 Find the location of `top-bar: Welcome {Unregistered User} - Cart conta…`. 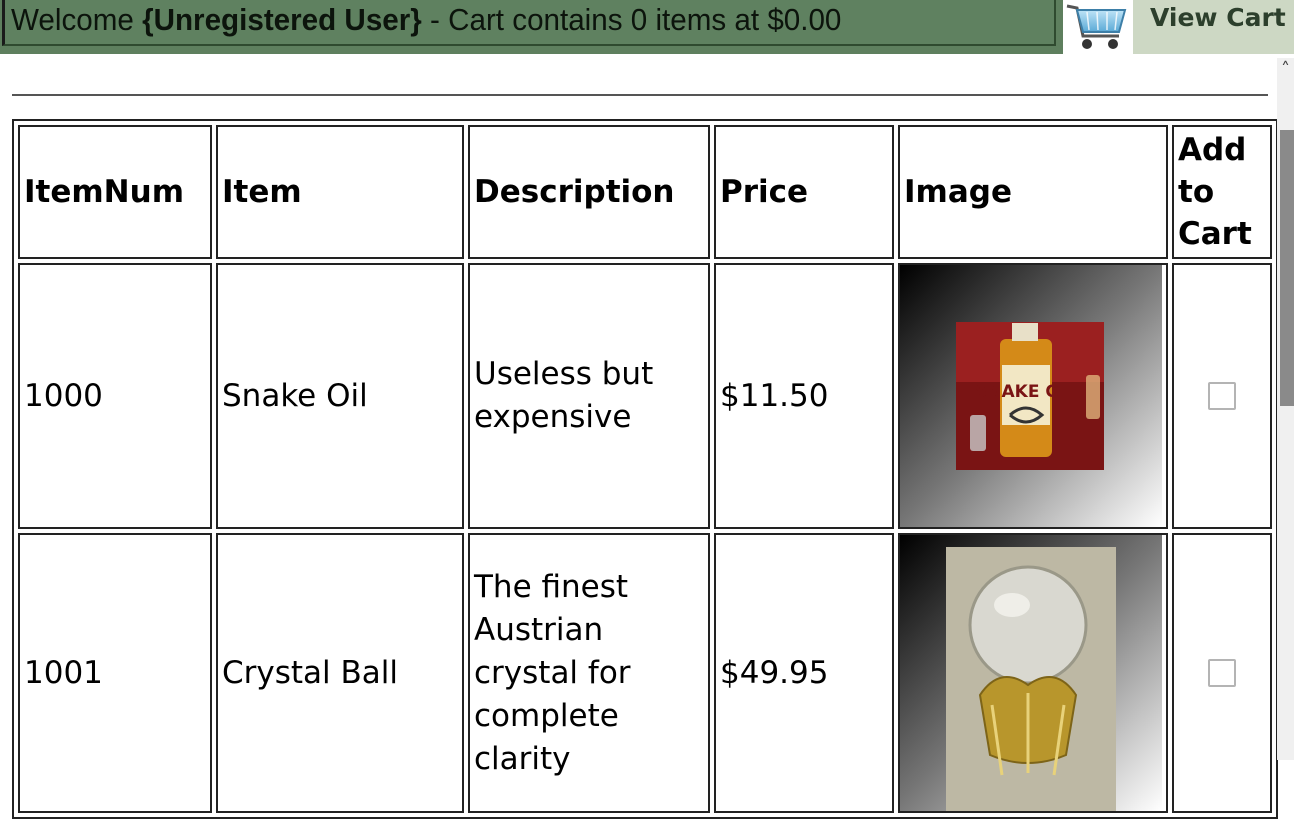

top-bar: Welcome {Unregistered User} - Cart conta… is located at coordinates (647, 27).